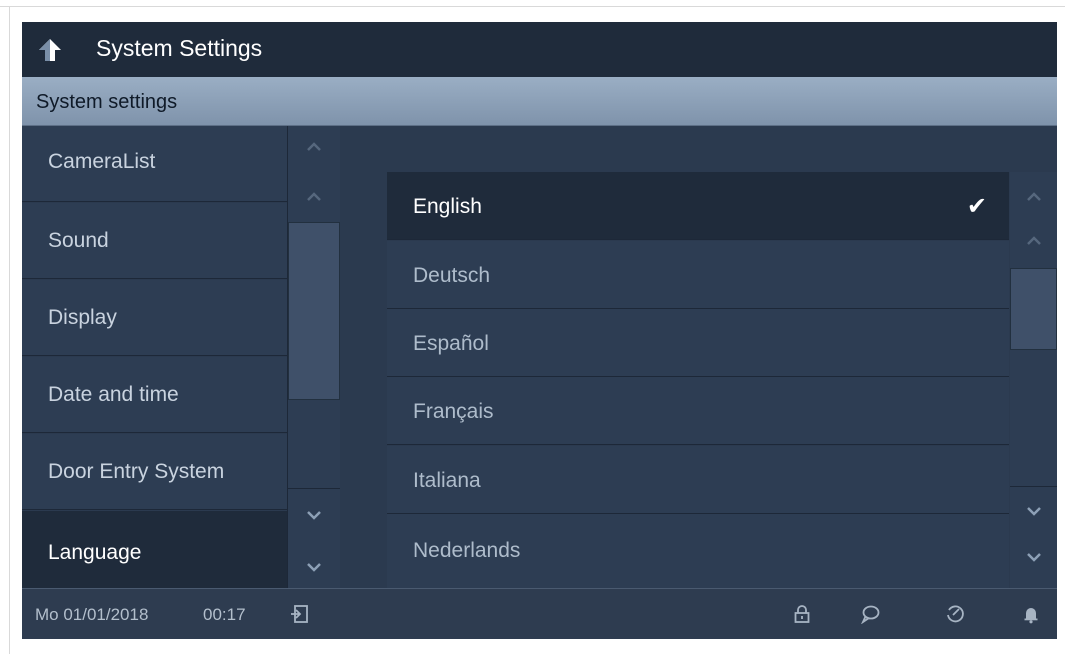 Image resolution: width=1065 pixels, height=654 pixels. What do you see at coordinates (698, 551) in the screenshot?
I see `language-item-nederlands: Nederlands` at bounding box center [698, 551].